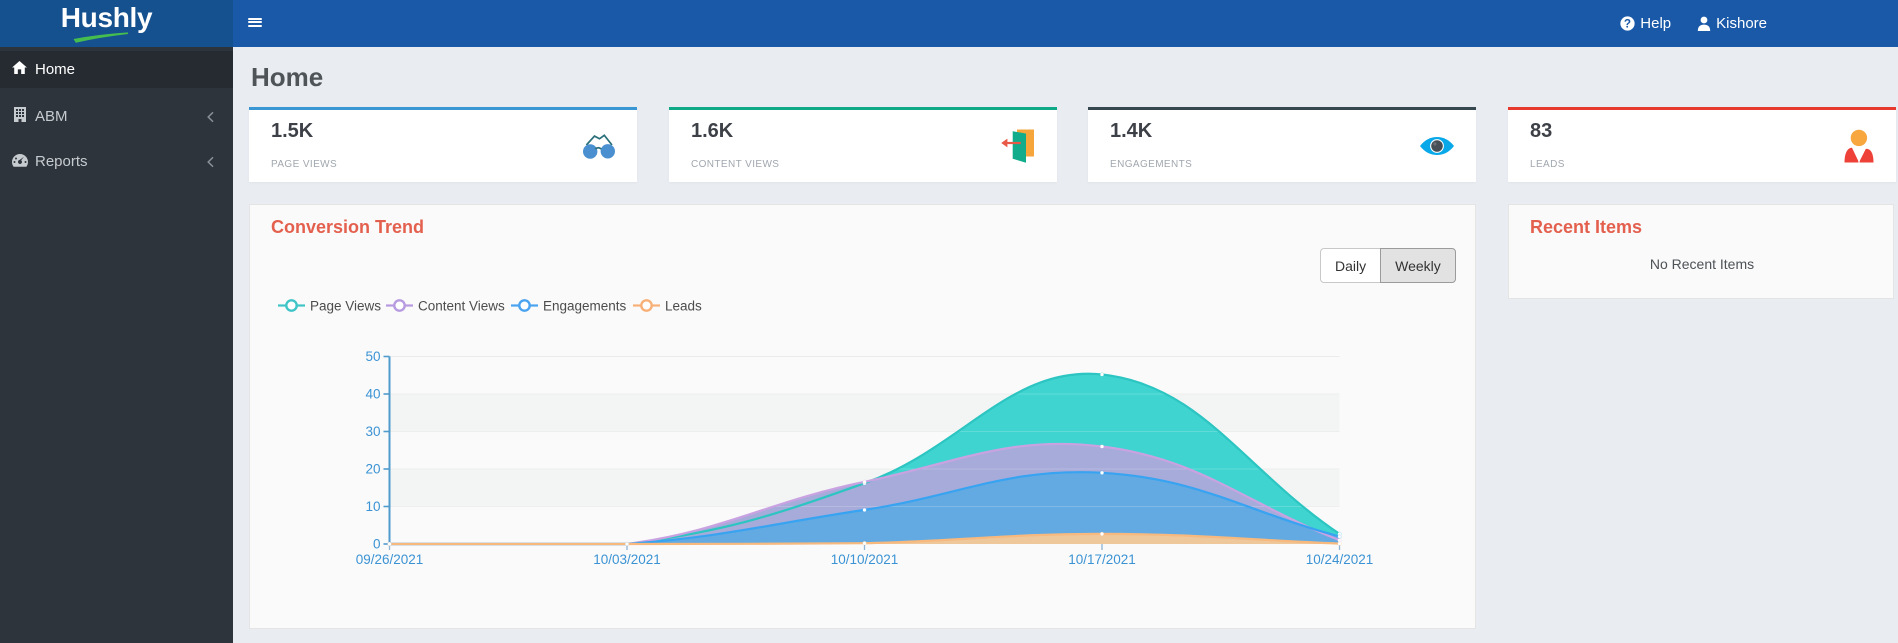 This screenshot has width=1898, height=643. Describe the element at coordinates (461, 306) in the screenshot. I see `svg-text: Content Views` at that location.